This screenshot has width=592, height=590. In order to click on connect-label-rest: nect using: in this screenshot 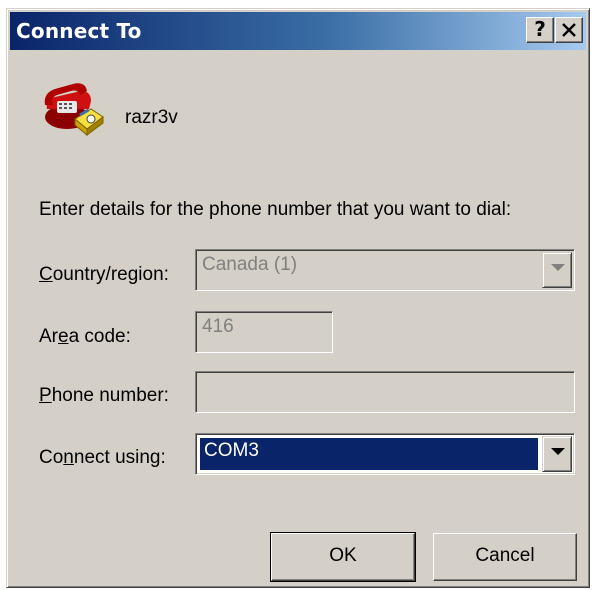, I will do `click(119, 457)`.